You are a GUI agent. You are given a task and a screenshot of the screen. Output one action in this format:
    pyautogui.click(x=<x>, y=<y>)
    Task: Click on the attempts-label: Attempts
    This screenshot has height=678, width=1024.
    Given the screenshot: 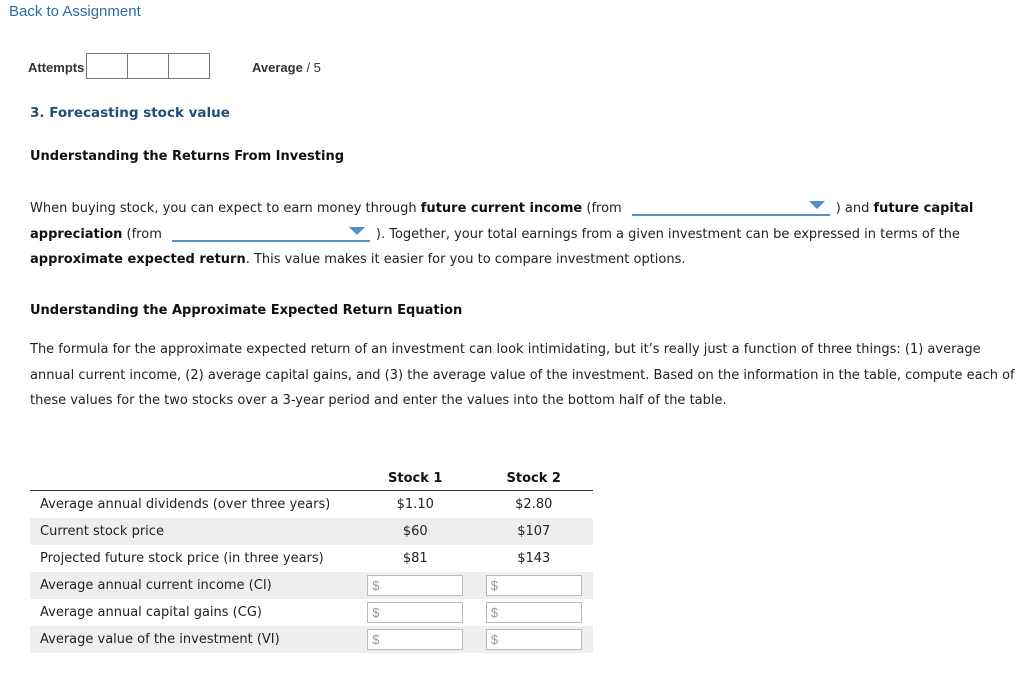 What is the action you would take?
    pyautogui.click(x=56, y=67)
    